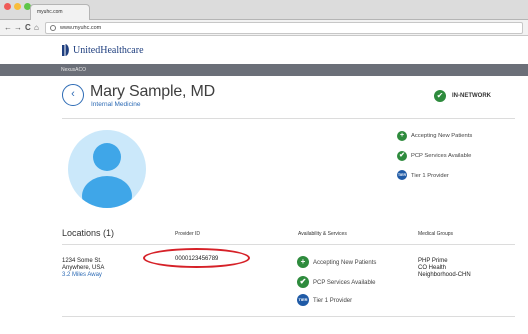  What do you see at coordinates (441, 156) in the screenshot?
I see `feature-pcp-services: PCP Services Available` at bounding box center [441, 156].